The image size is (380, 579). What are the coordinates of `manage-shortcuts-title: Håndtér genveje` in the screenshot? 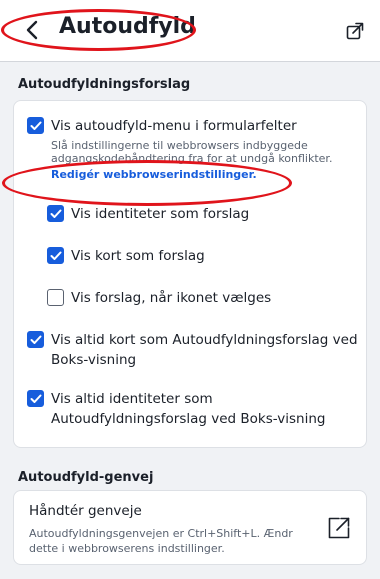 It's located at (85, 511).